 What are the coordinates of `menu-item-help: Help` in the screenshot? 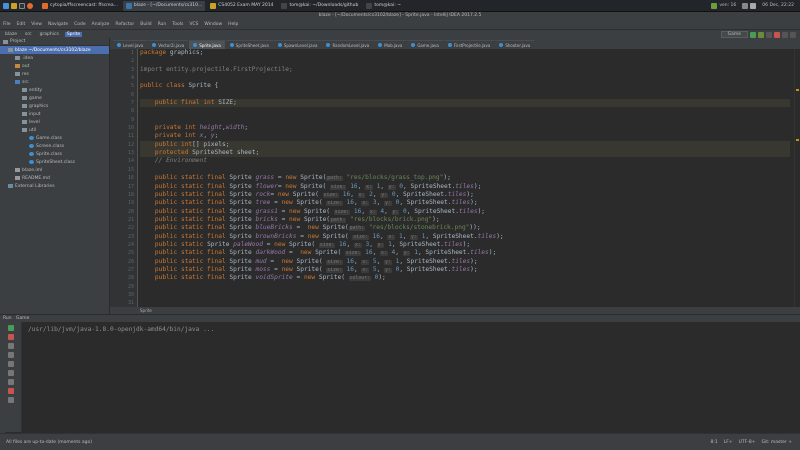 It's located at (233, 24).